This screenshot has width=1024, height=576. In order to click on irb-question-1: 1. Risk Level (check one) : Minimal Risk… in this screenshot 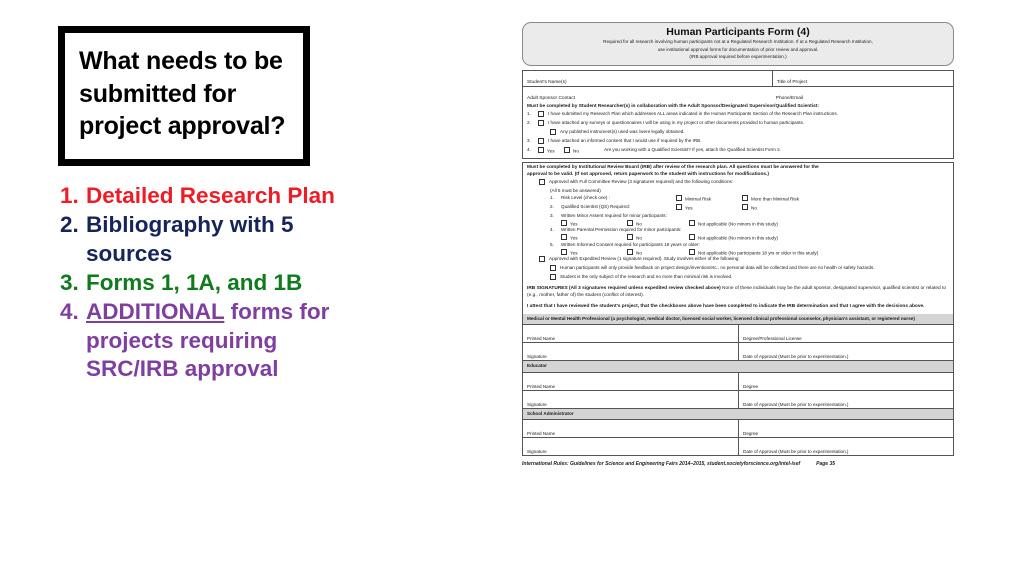, I will do `click(738, 199)`.